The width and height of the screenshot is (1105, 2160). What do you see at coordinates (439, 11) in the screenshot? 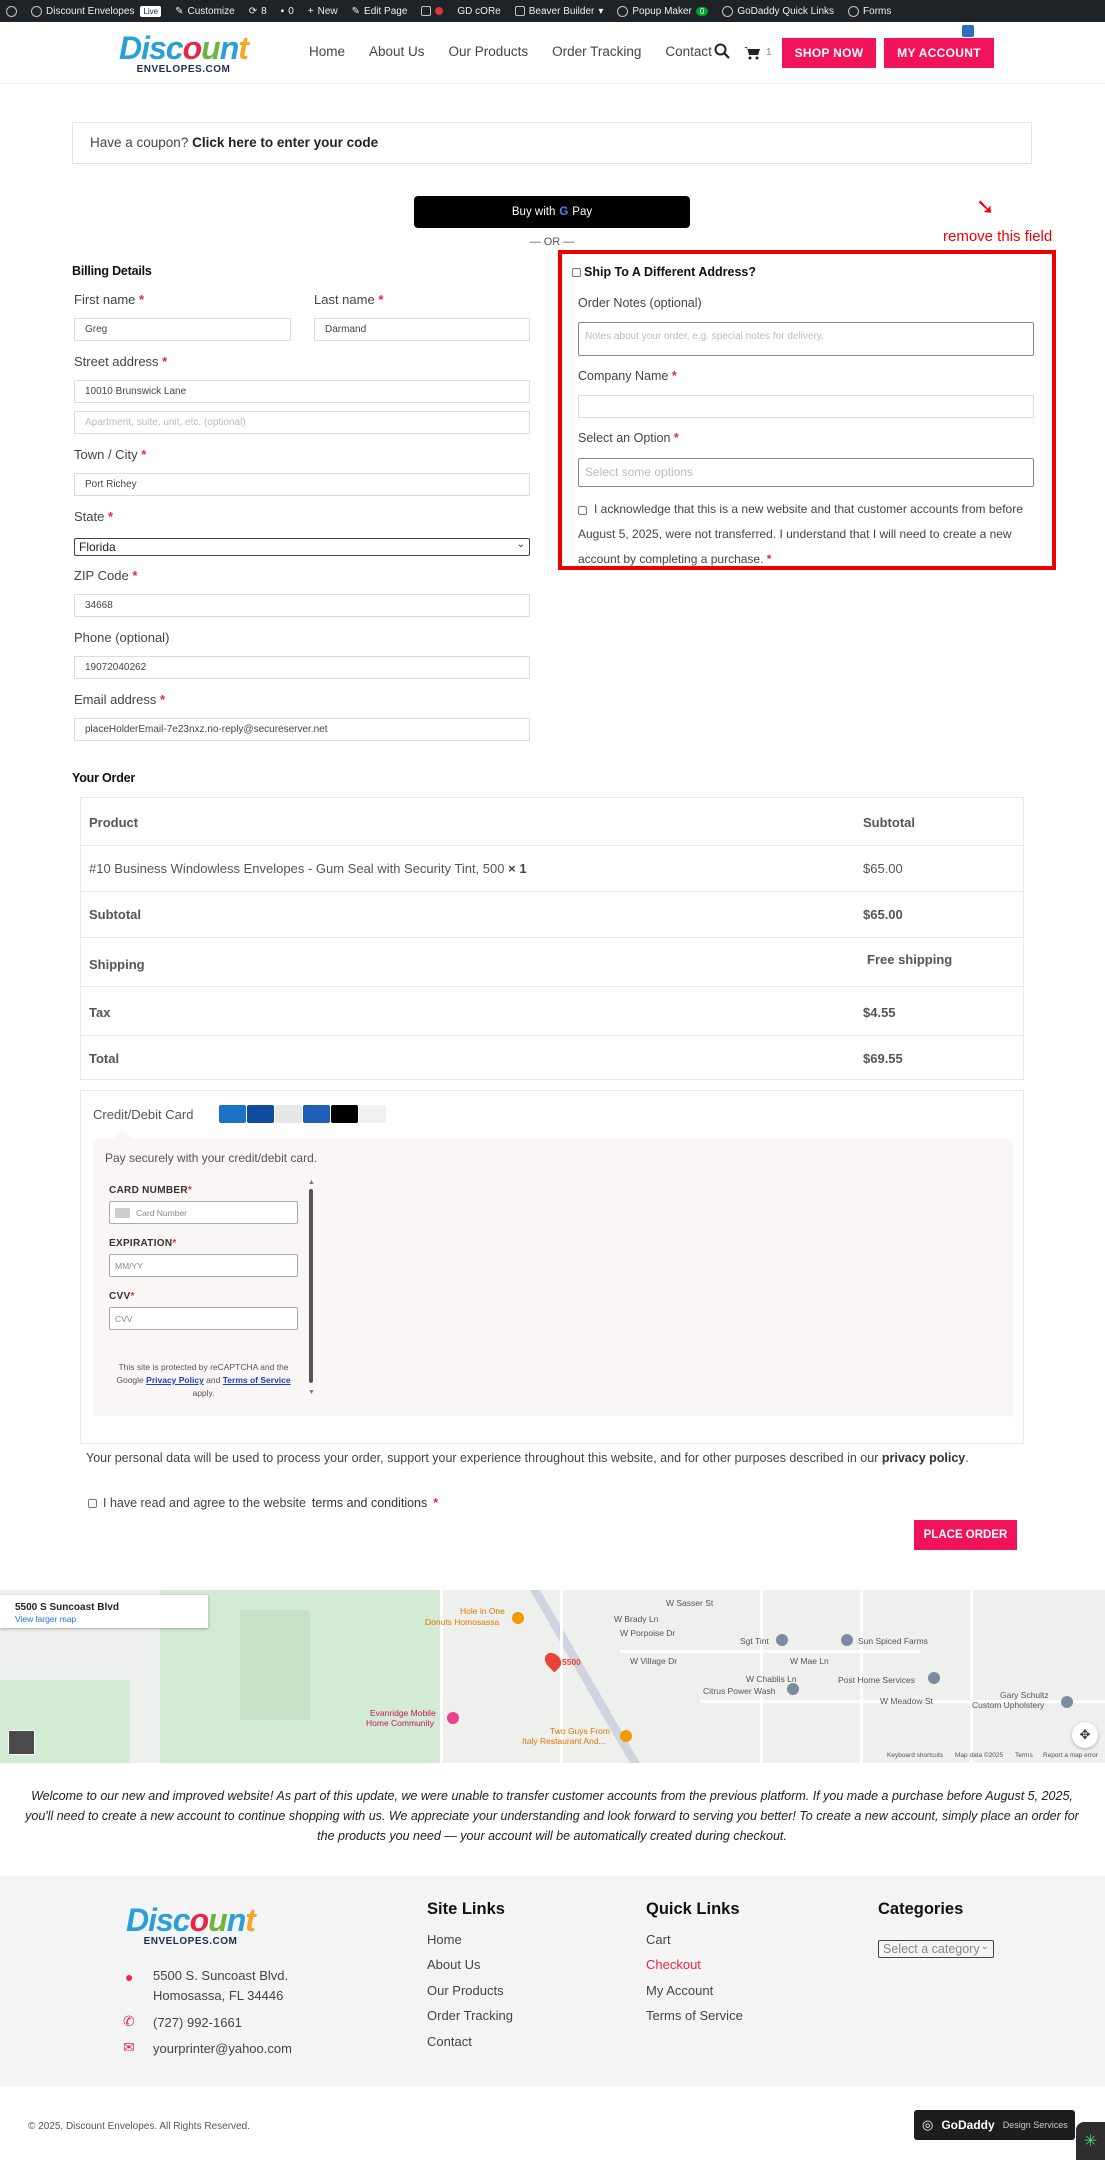
I see `status-dot-icon` at bounding box center [439, 11].